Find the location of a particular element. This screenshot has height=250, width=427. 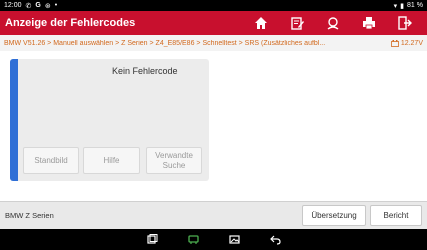

battery-voltage-icon is located at coordinates (394, 43).